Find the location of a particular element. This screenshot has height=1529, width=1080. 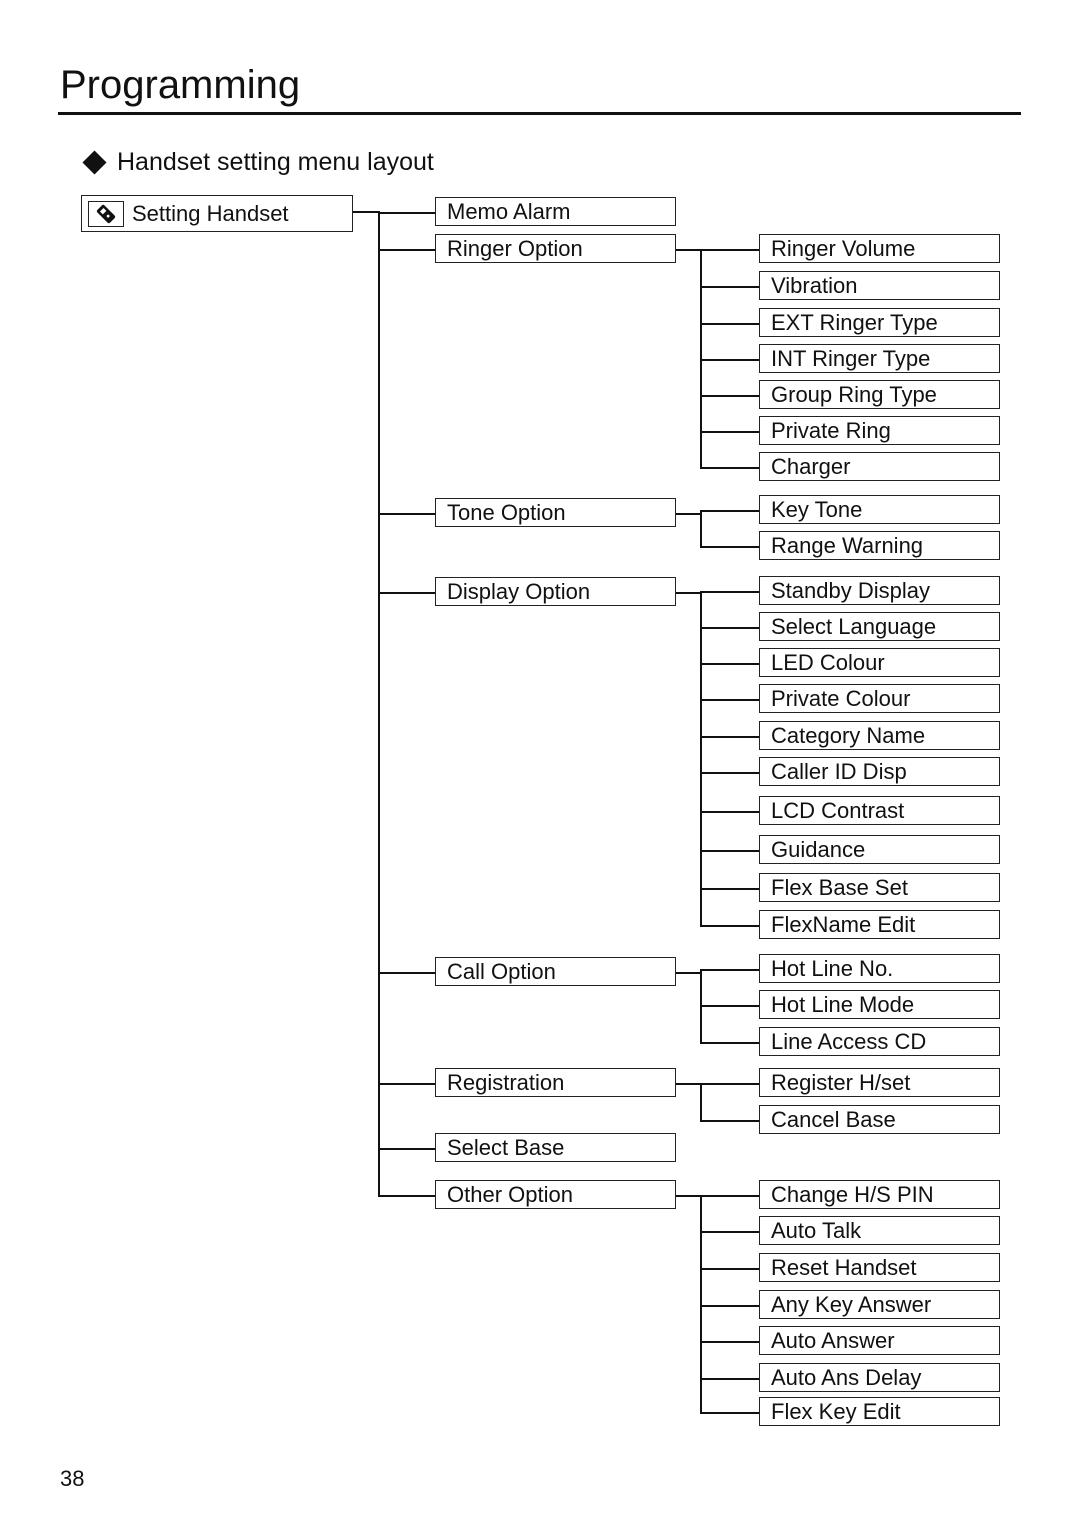

menu-root-label: Setting Handset is located at coordinates (210, 213).